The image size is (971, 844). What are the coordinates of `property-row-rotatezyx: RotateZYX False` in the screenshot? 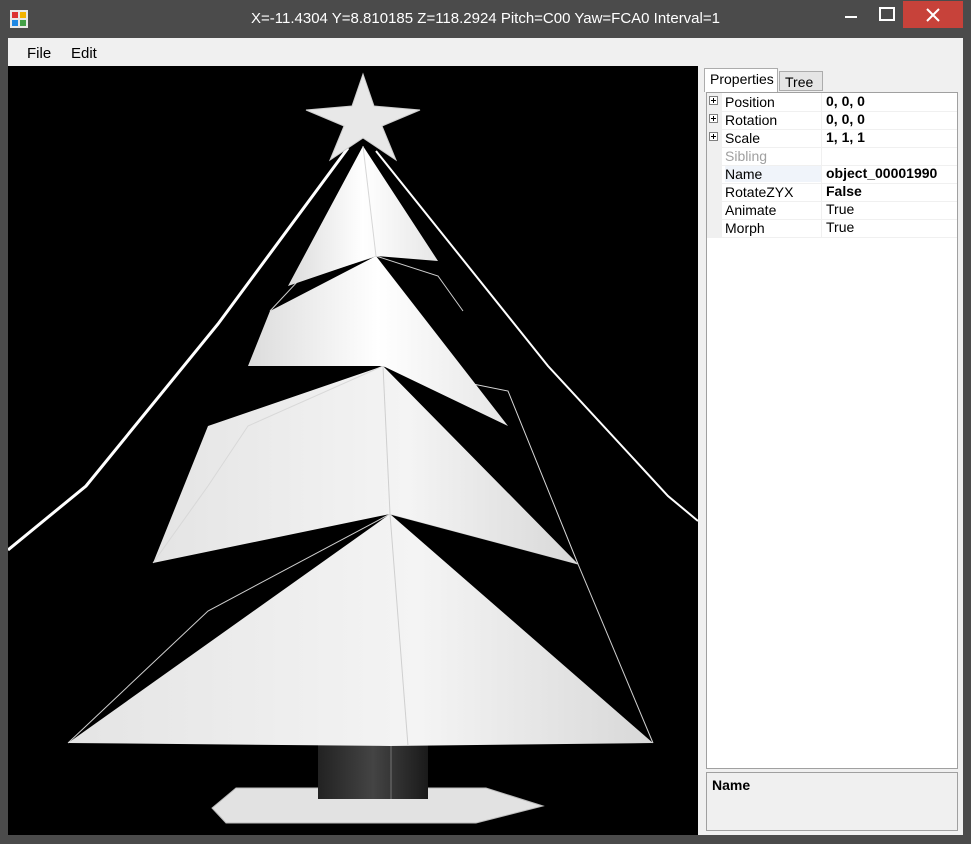 It's located at (832, 192).